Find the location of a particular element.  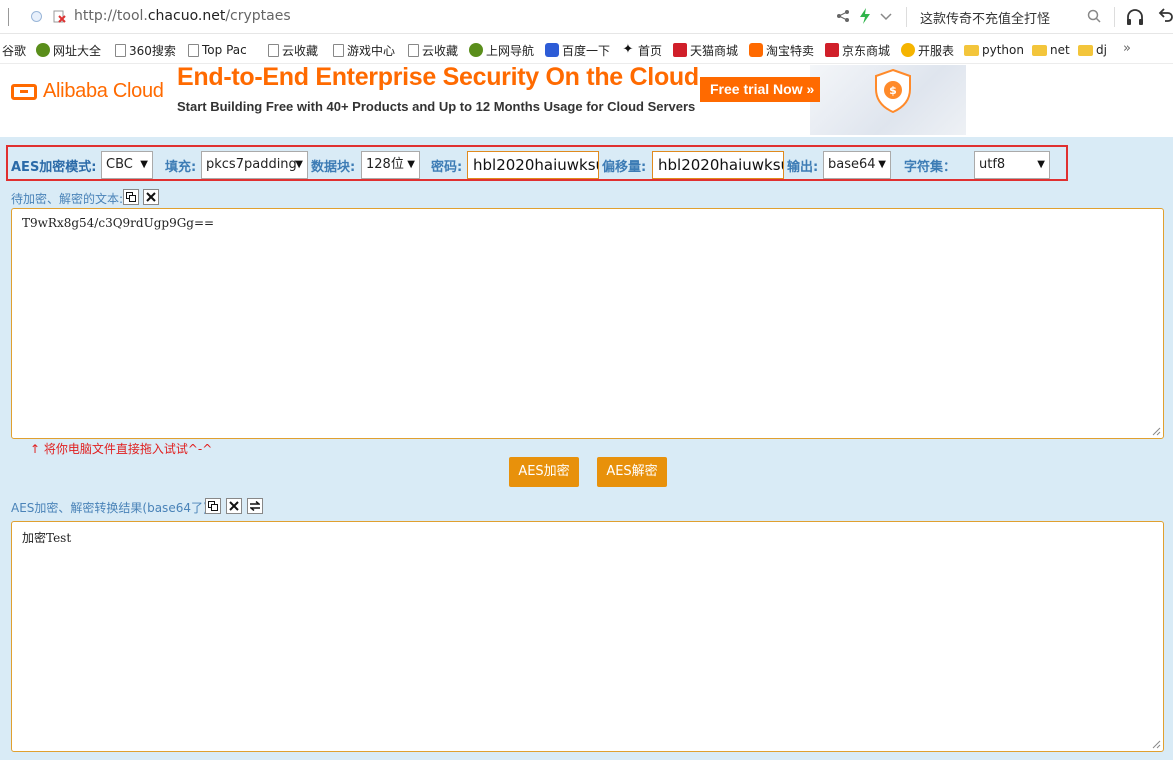

alibaba-cloud-logo: Alibaba Cloud is located at coordinates (87, 91).